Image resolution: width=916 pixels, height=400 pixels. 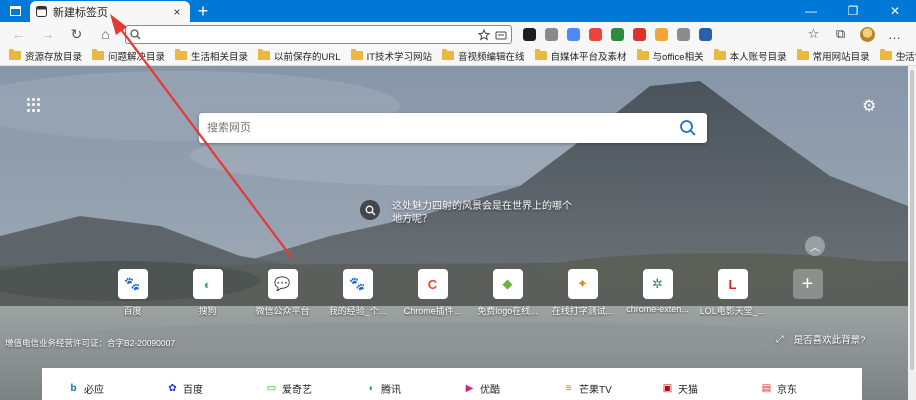 I want to click on magnifier-icon, so click(x=370, y=210).